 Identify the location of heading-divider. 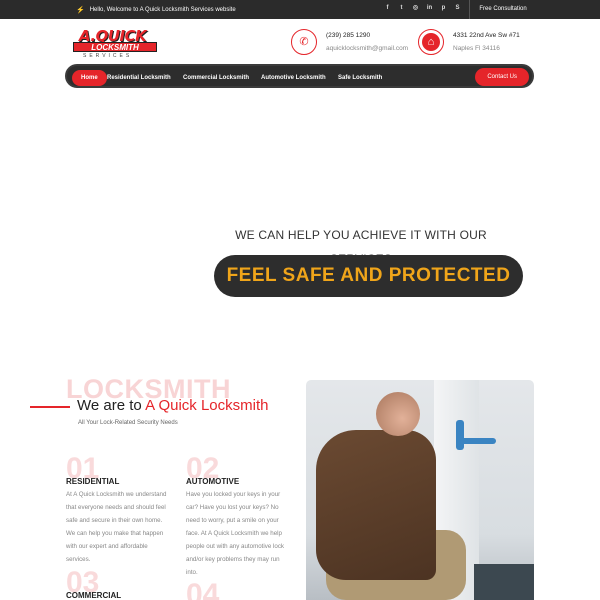
(50, 407).